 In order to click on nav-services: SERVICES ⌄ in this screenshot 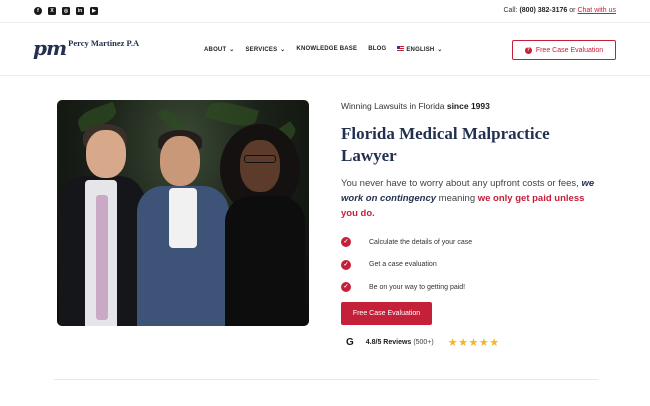, I will do `click(265, 49)`.